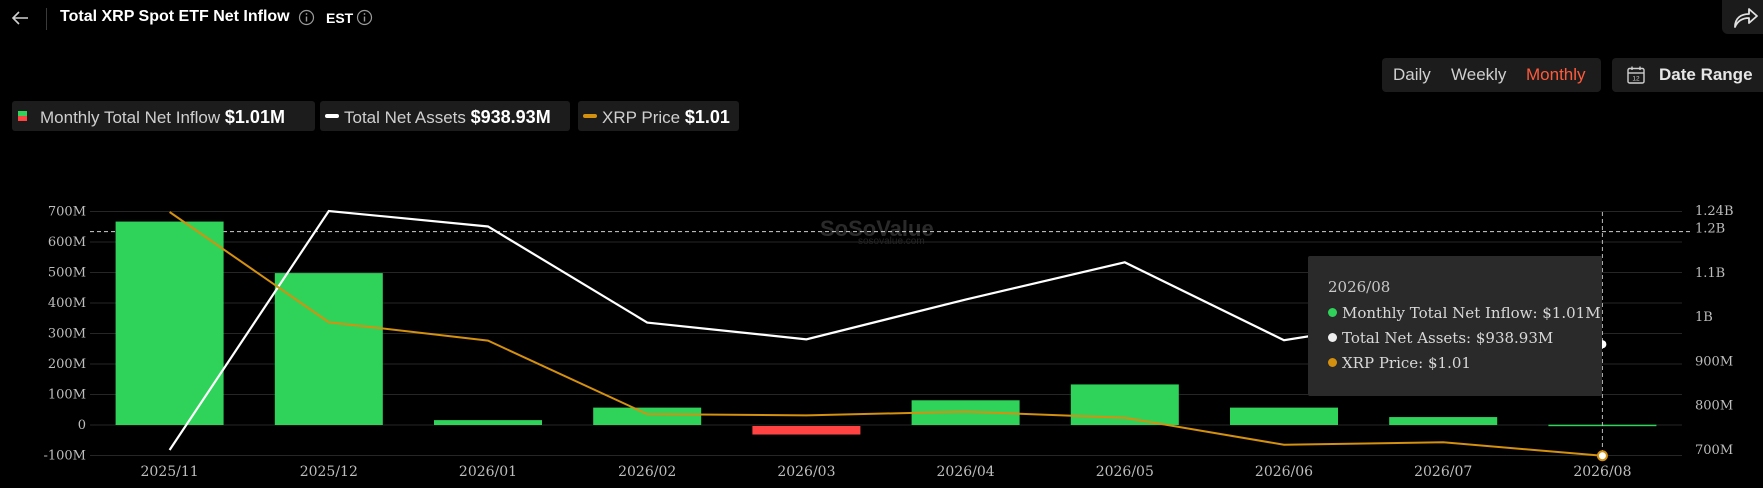 This screenshot has width=1763, height=488. Describe the element at coordinates (1332, 312) in the screenshot. I see `tooltip-inflow-dot` at that location.